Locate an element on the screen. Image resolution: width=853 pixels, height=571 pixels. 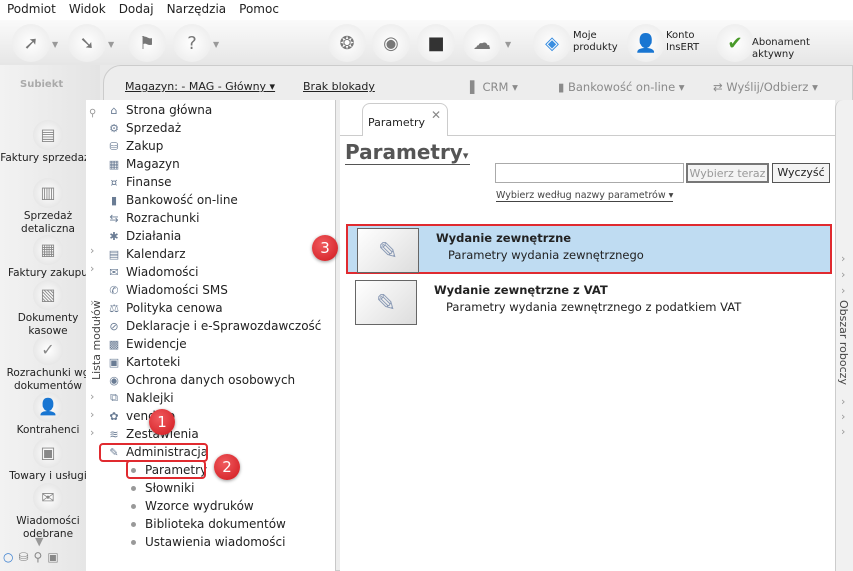
retail-icon: ▥ is located at coordinates (48, 193).